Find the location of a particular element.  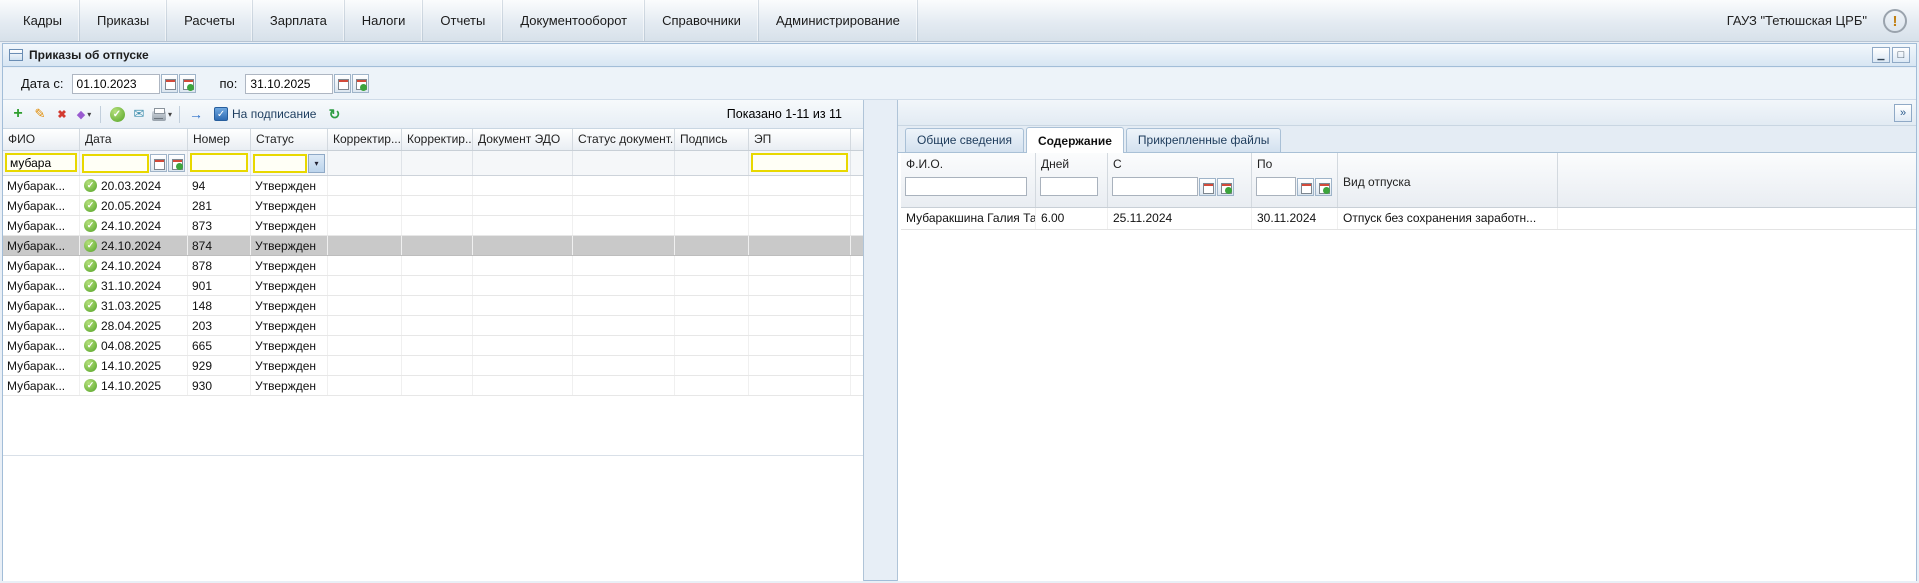

column-header: Вид отпуска is located at coordinates (1447, 180).